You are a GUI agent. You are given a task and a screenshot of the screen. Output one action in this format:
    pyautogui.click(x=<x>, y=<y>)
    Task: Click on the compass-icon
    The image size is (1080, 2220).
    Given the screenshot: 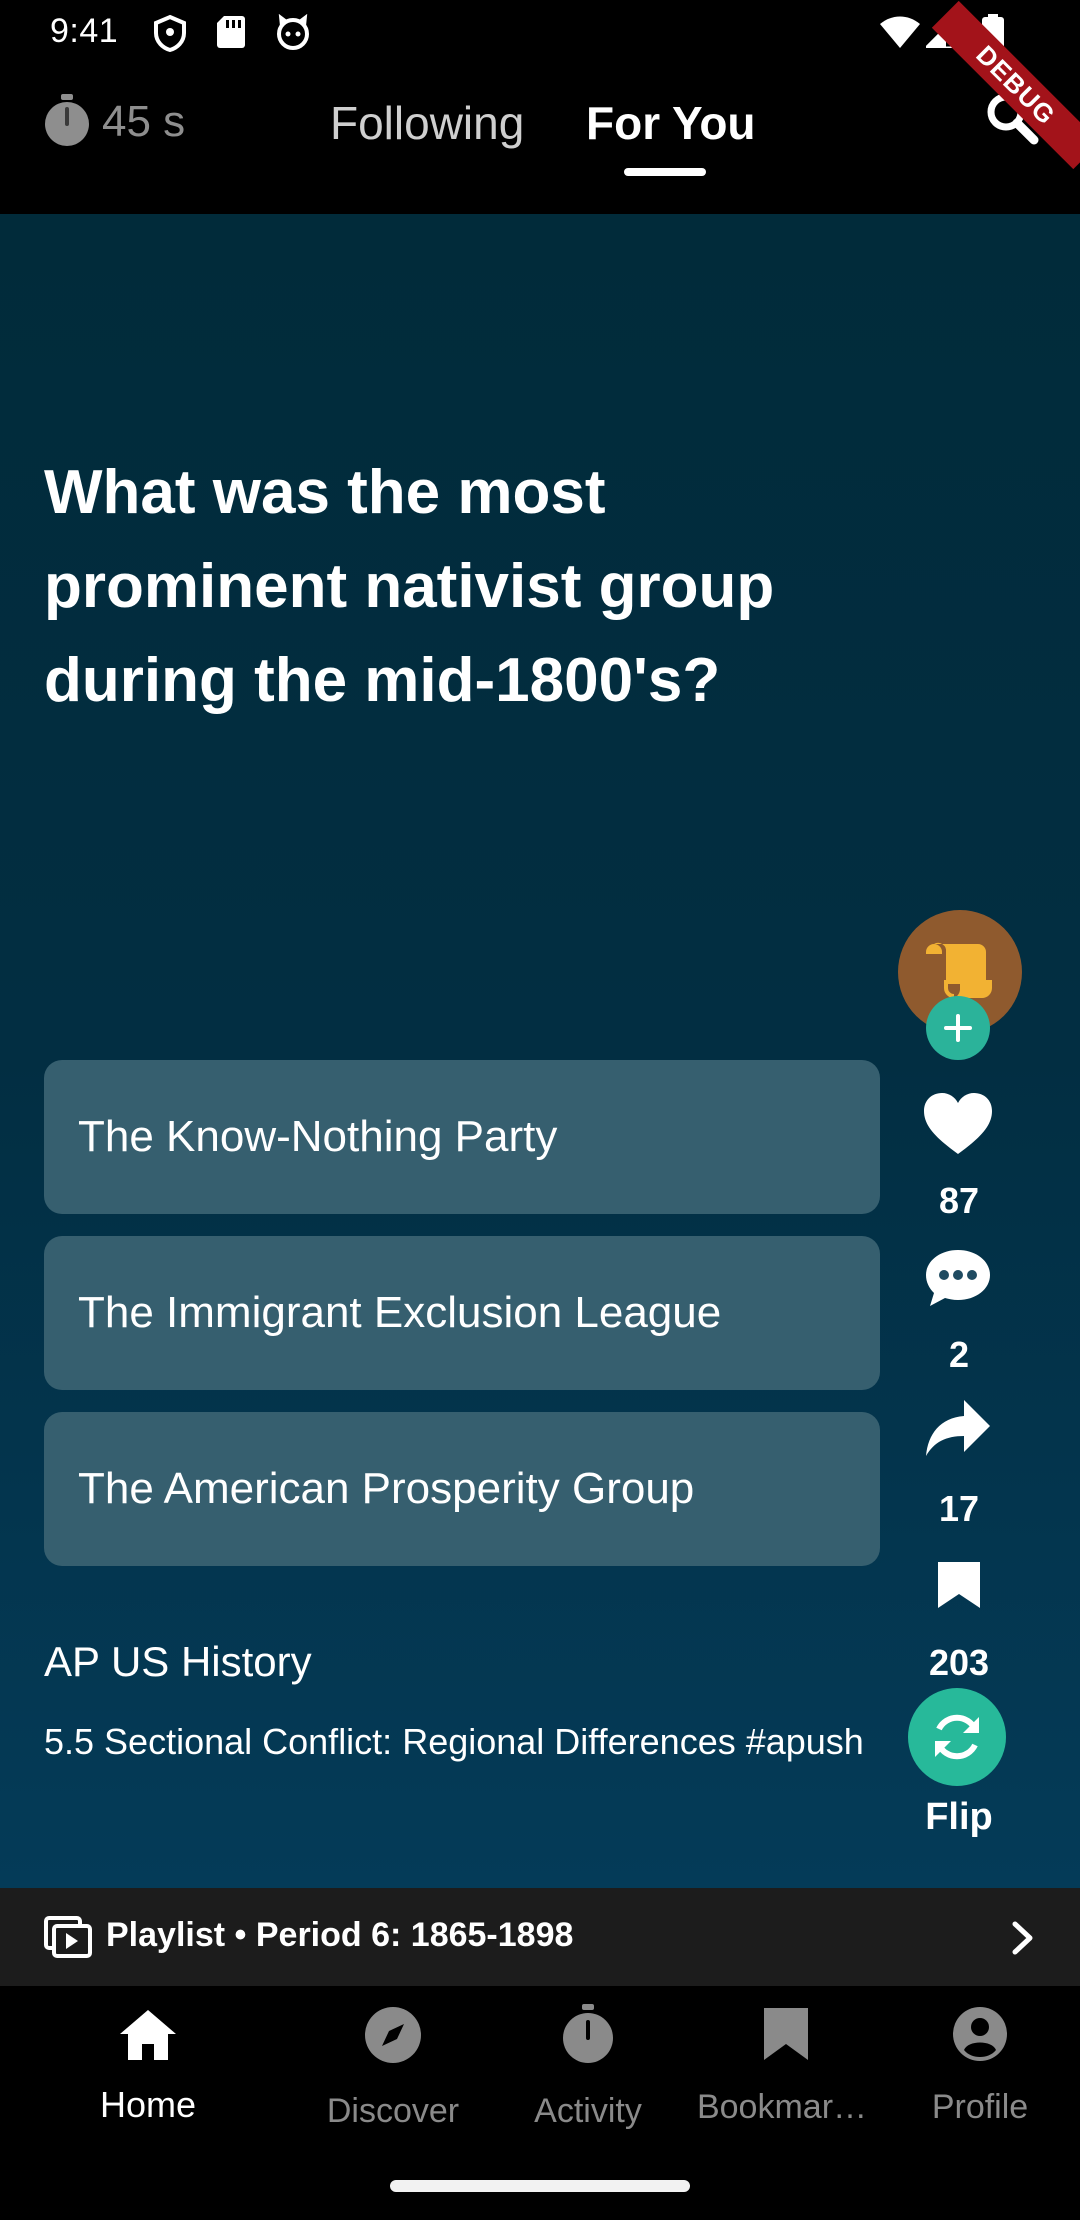 What is the action you would take?
    pyautogui.click(x=393, y=2035)
    